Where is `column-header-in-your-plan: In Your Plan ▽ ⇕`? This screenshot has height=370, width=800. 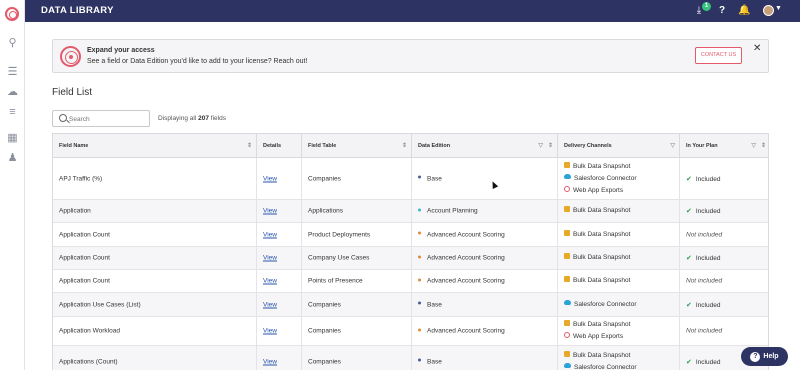
column-header-in-your-plan: In Your Plan ▽ ⇕ is located at coordinates (724, 146).